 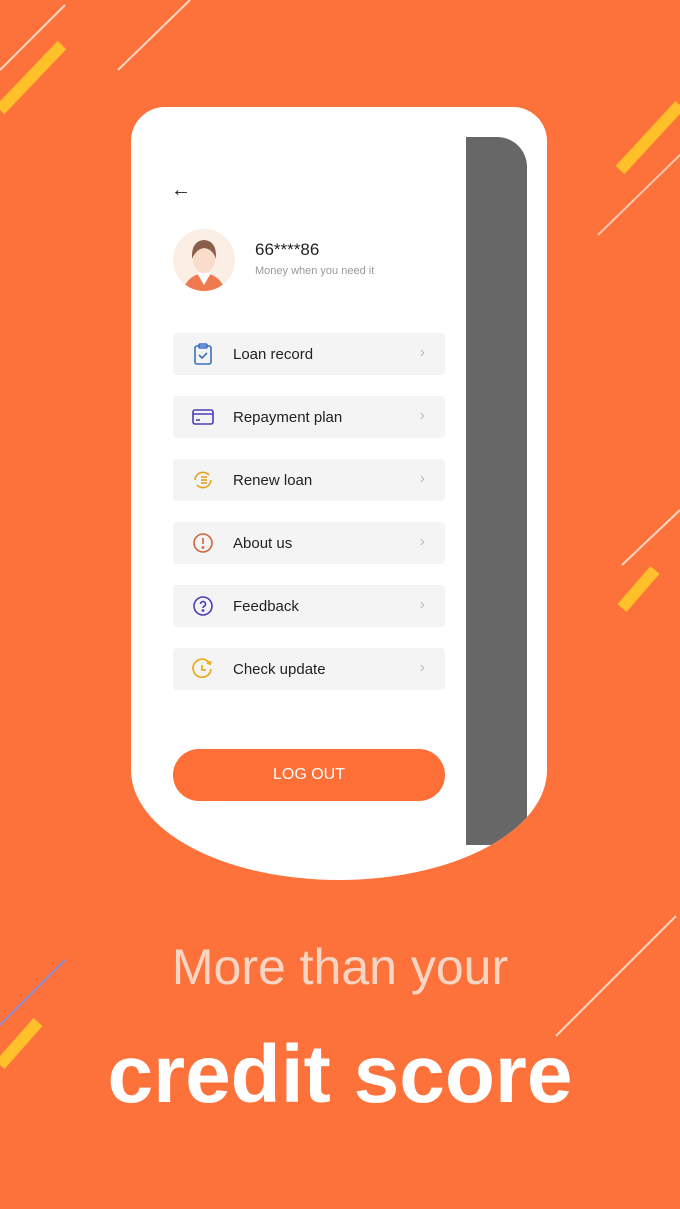 What do you see at coordinates (203, 669) in the screenshot?
I see `clock-refresh-icon` at bounding box center [203, 669].